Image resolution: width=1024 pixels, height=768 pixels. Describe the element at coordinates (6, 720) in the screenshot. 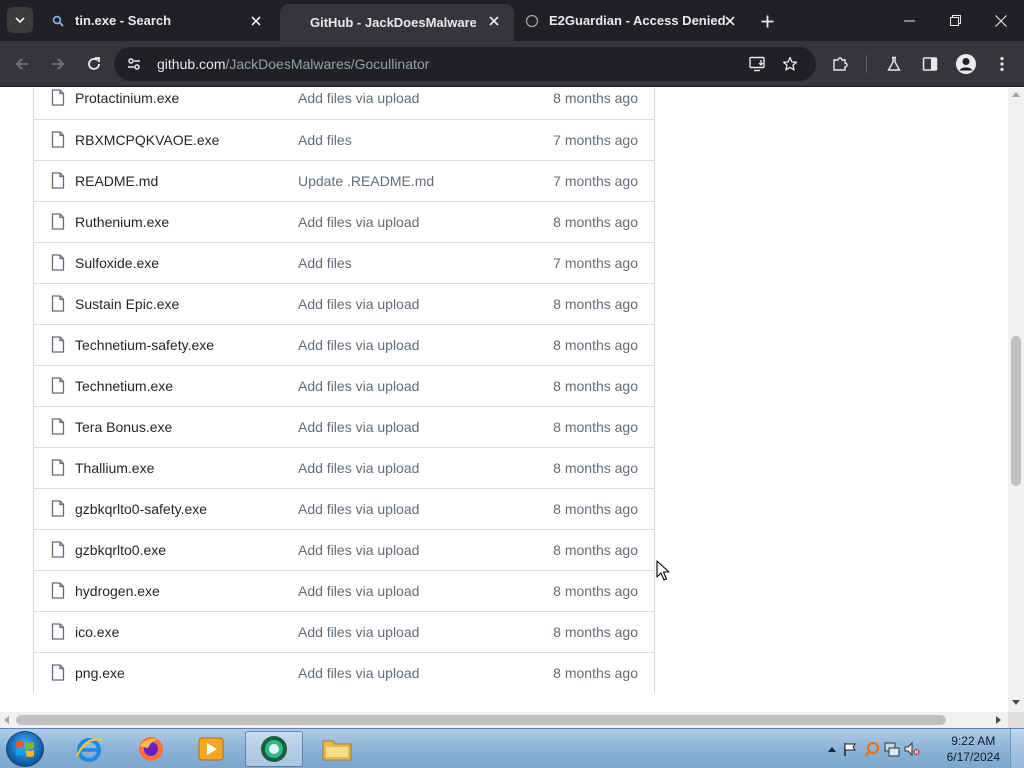

I see `scroll-left-icon` at that location.